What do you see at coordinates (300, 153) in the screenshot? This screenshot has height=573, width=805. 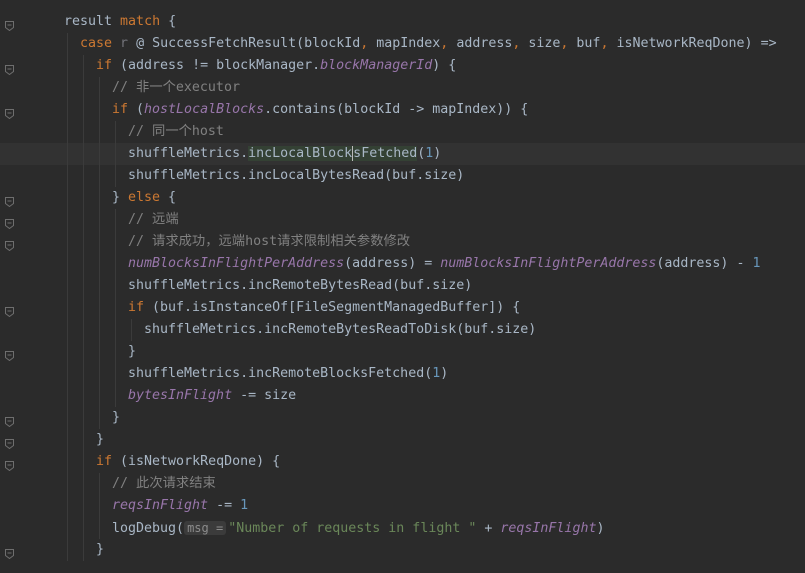 I see `code-token: incLocalBlock` at bounding box center [300, 153].